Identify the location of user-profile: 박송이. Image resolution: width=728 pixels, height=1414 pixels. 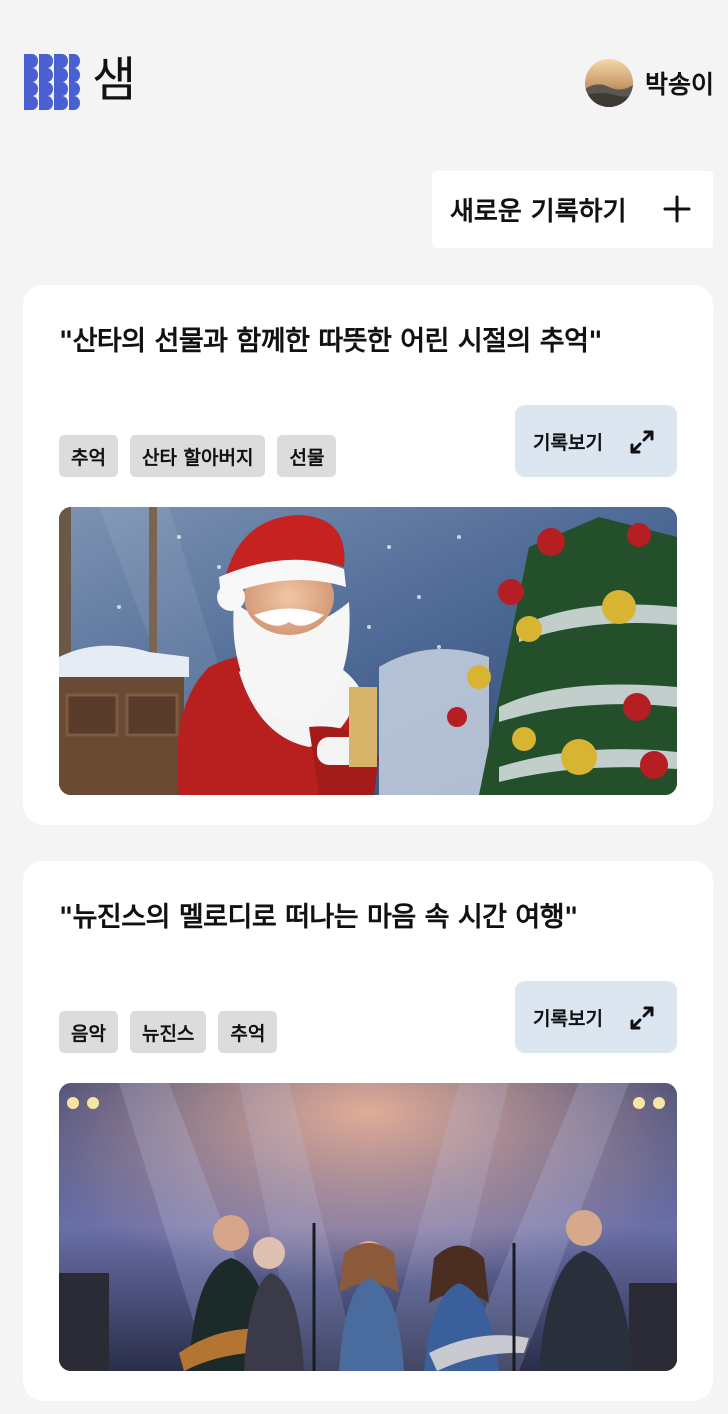
(649, 83).